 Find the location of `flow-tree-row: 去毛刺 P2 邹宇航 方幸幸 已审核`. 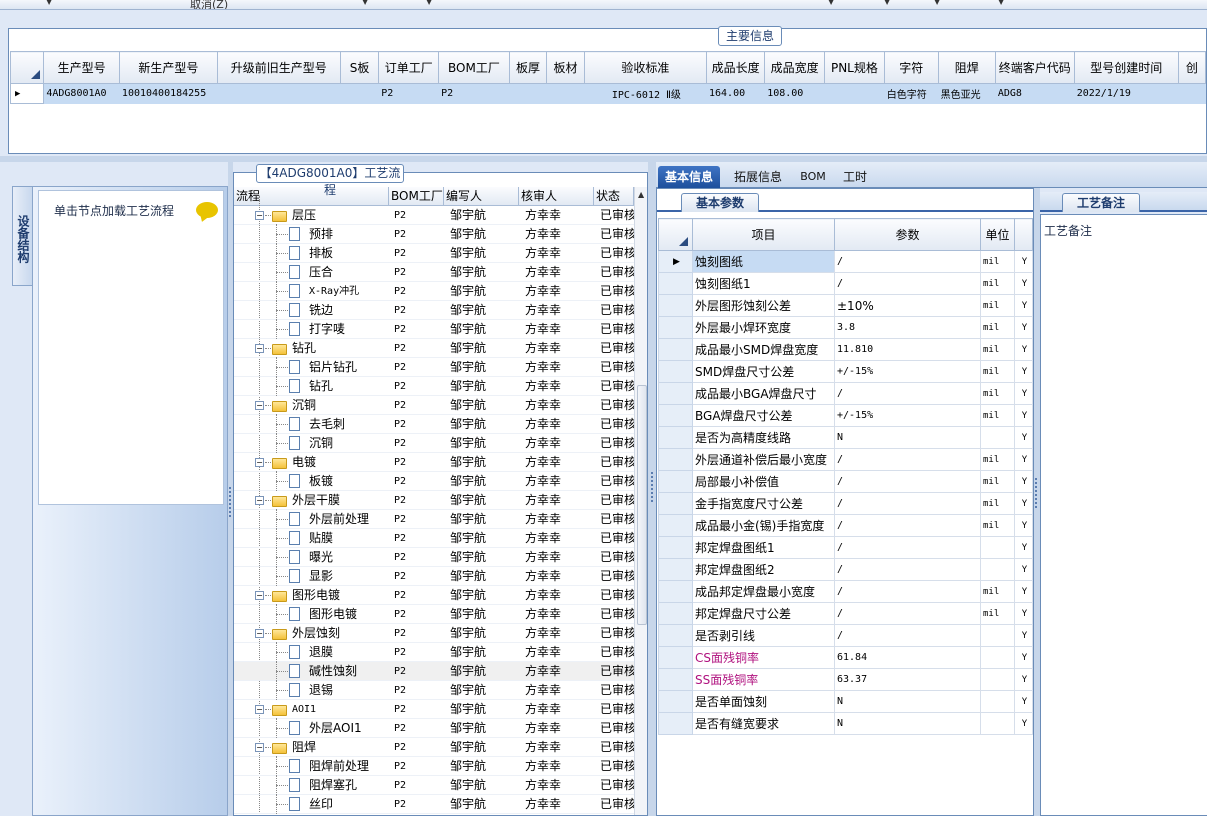

flow-tree-row: 去毛刺 P2 邹宇航 方幸幸 已审核 is located at coordinates (434, 424).